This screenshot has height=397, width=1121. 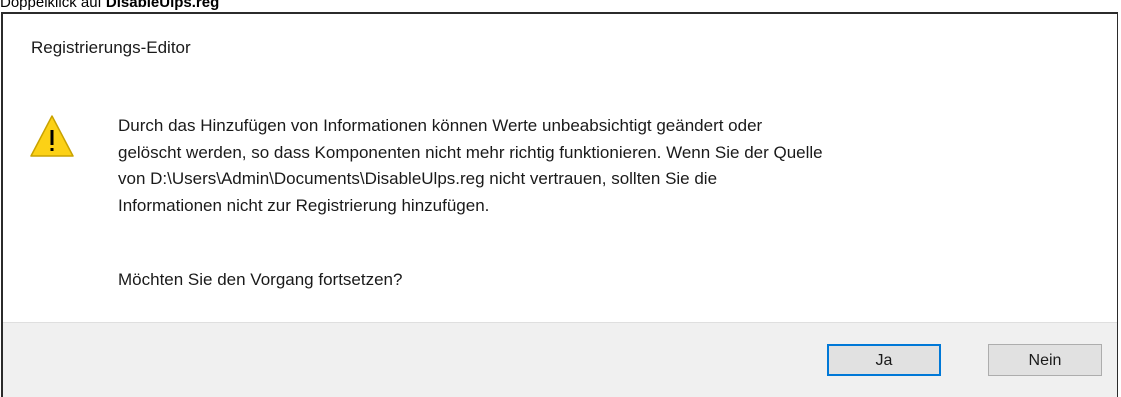 I want to click on yes-button: Ja, so click(x=884, y=360).